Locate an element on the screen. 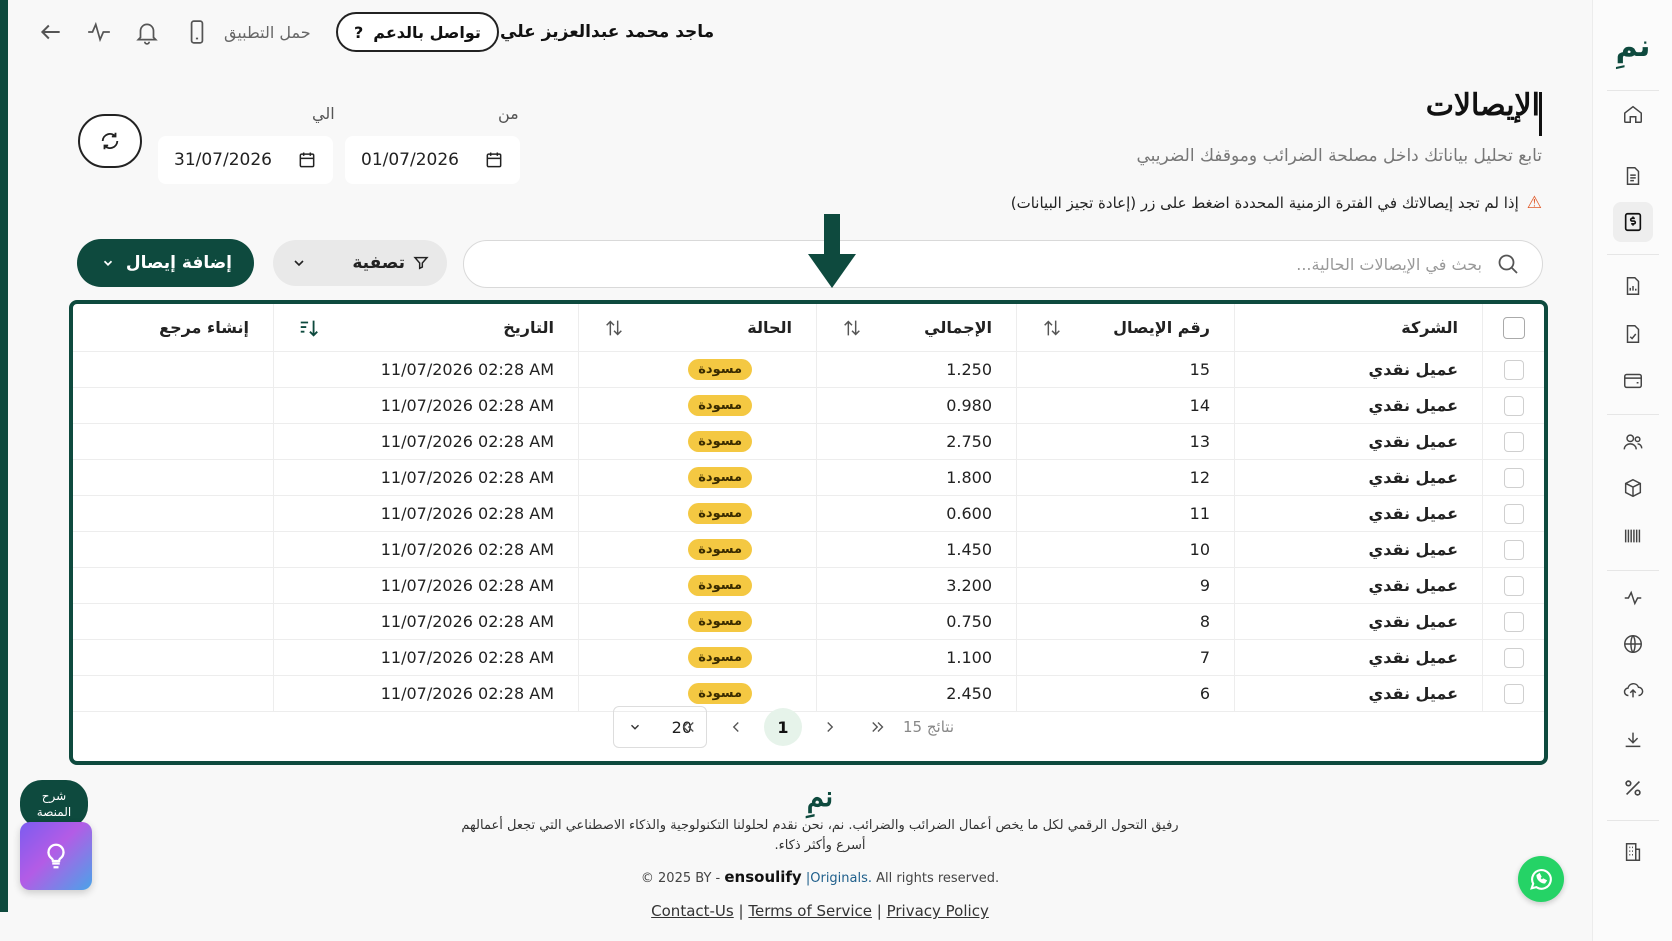  table-row: عميل نقدي 11 0.600 مسودة 11/07/2026 02:28 AM is located at coordinates (808, 514).